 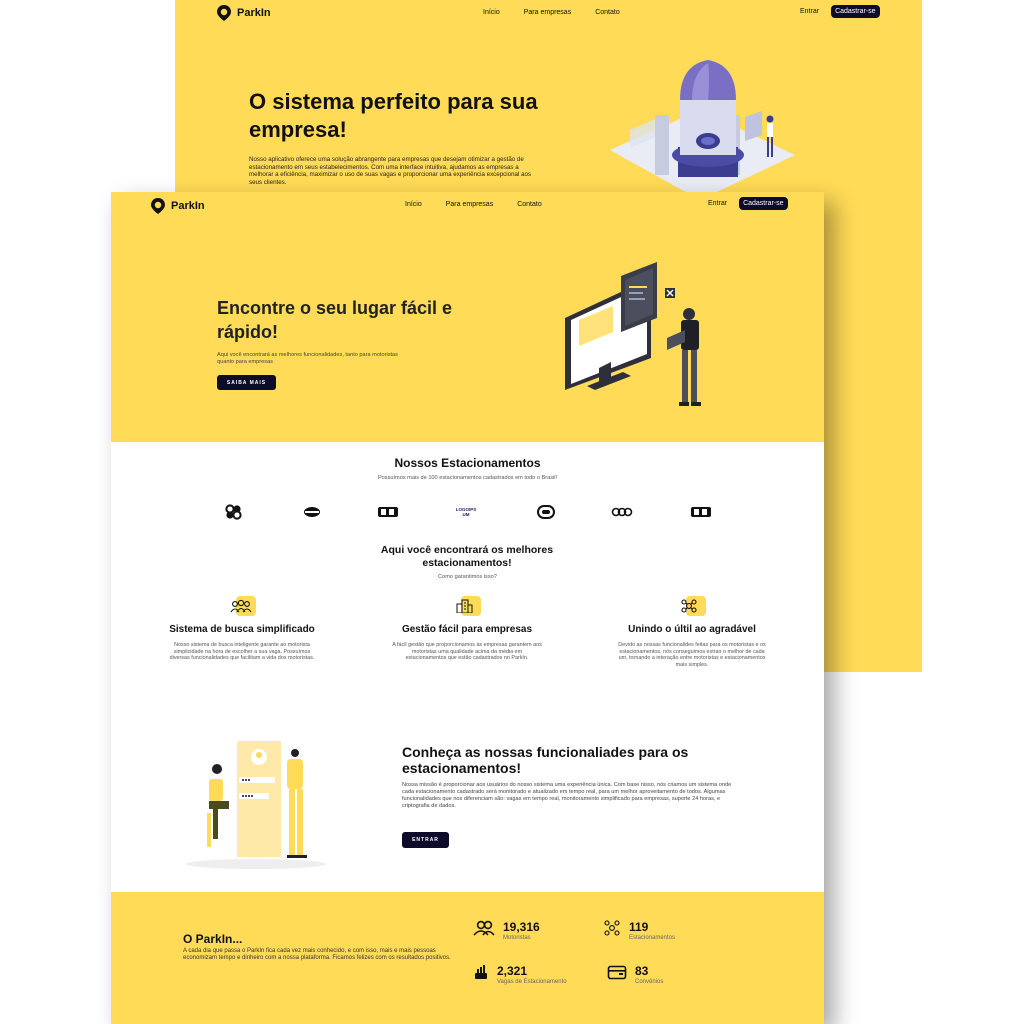 I want to click on partner-logo-2-icon, so click(x=312, y=512).